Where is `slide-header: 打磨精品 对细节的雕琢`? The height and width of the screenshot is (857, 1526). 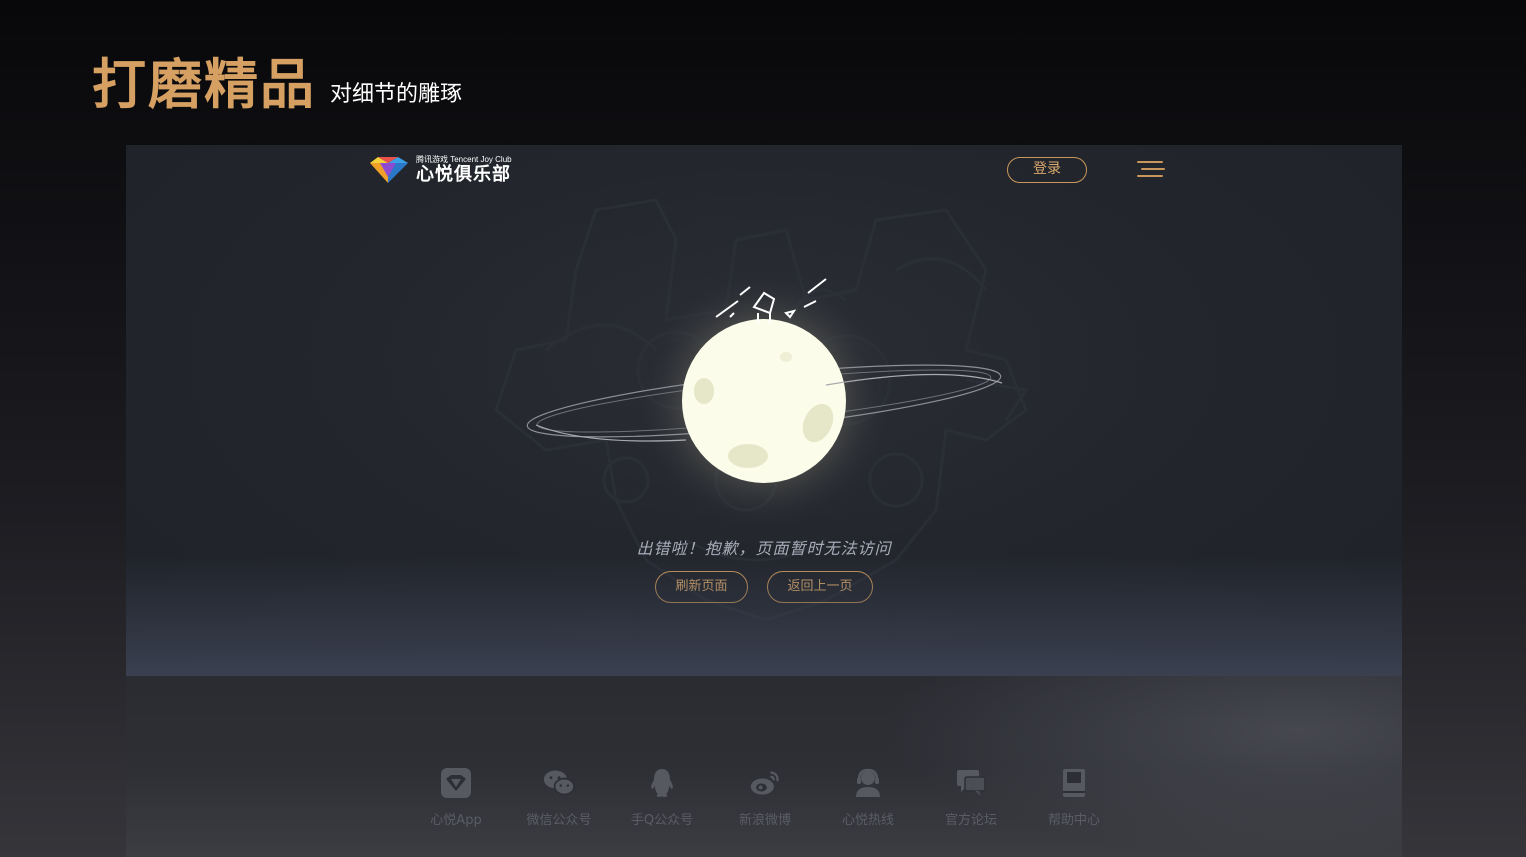
slide-header: 打磨精品 对细节的雕琢 is located at coordinates (277, 85).